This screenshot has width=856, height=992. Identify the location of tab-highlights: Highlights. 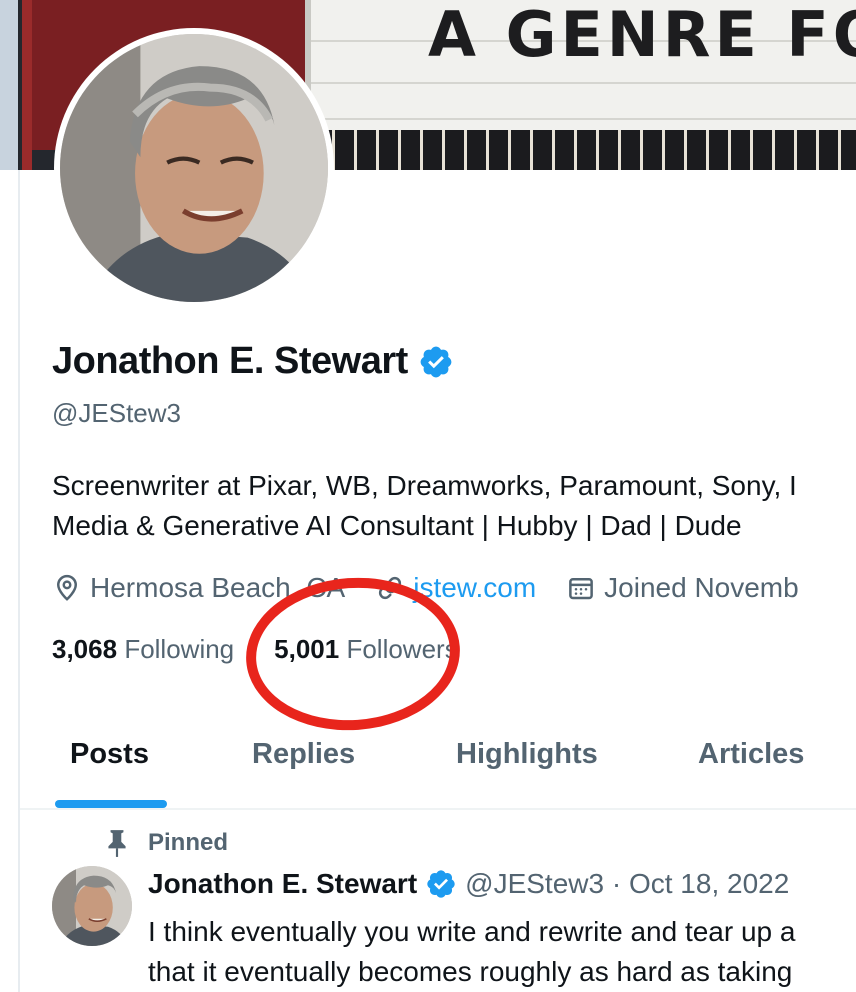
(527, 754).